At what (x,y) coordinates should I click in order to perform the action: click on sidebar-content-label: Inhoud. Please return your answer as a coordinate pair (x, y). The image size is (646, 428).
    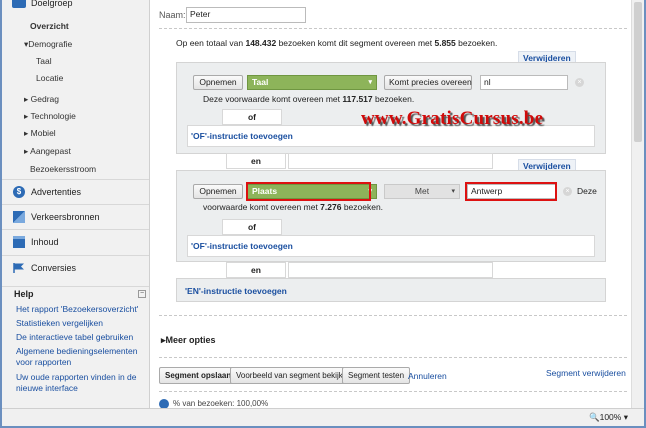
    Looking at the image, I should click on (45, 242).